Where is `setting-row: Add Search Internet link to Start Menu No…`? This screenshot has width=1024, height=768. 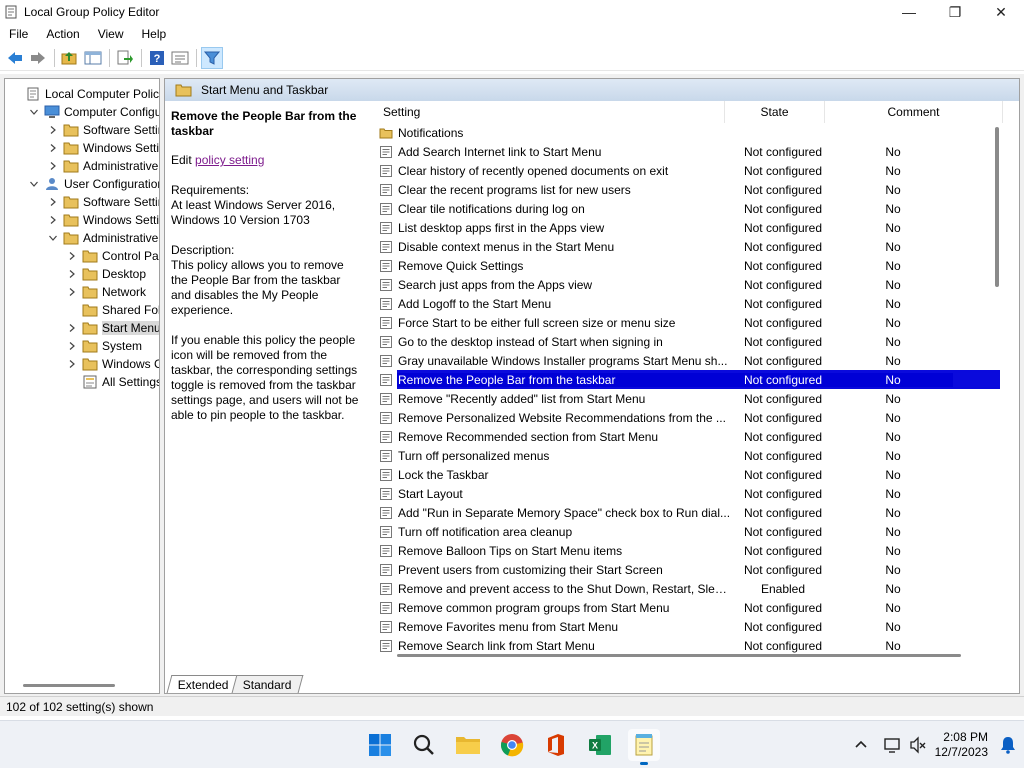 setting-row: Add Search Internet link to Start Menu No… is located at coordinates (691, 151).